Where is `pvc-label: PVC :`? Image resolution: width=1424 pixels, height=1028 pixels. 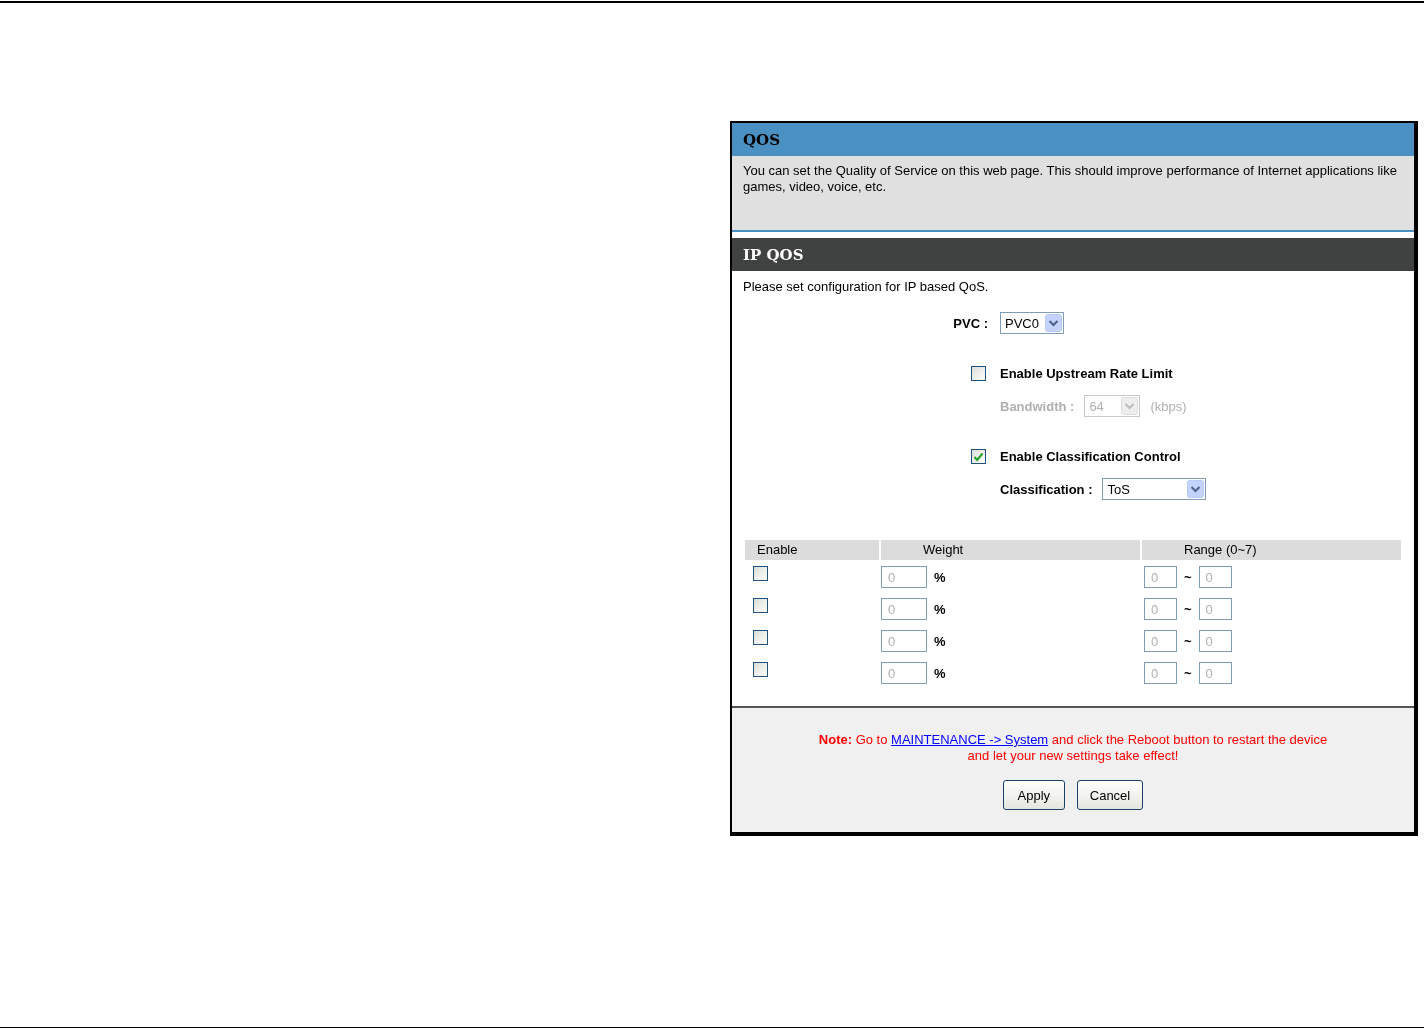
pvc-label: PVC : is located at coordinates (971, 323).